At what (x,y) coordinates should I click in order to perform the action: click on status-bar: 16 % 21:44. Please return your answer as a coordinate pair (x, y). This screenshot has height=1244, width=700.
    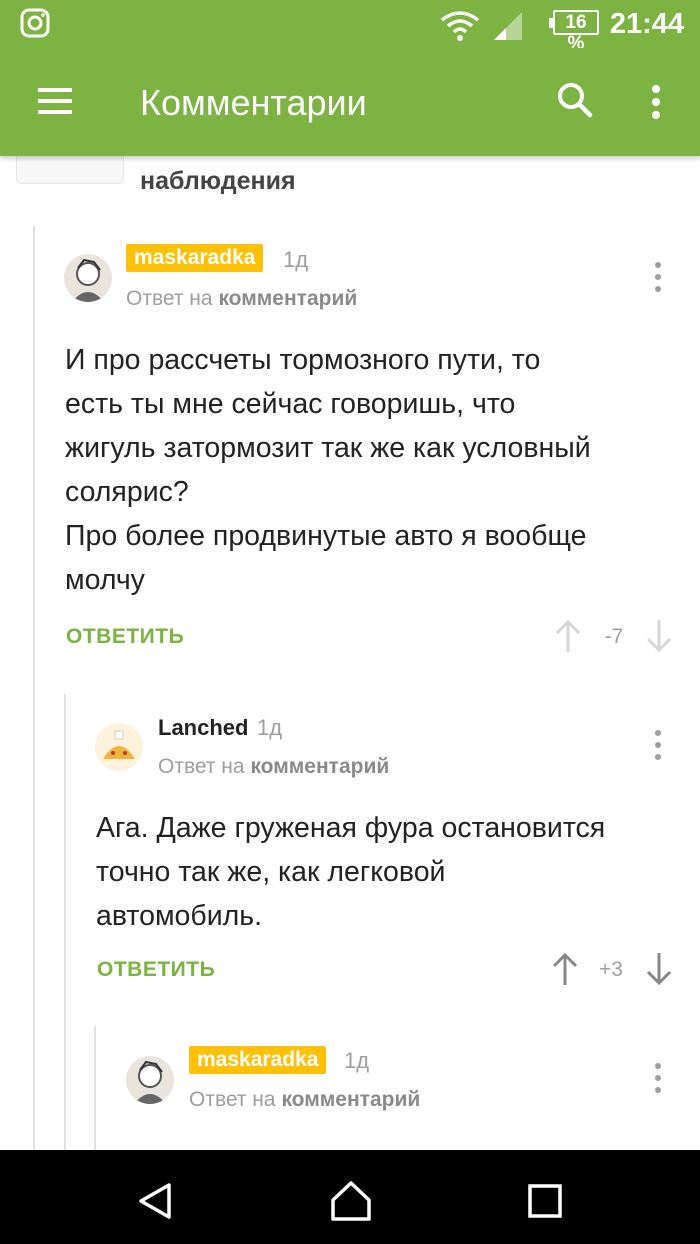
    Looking at the image, I should click on (350, 27).